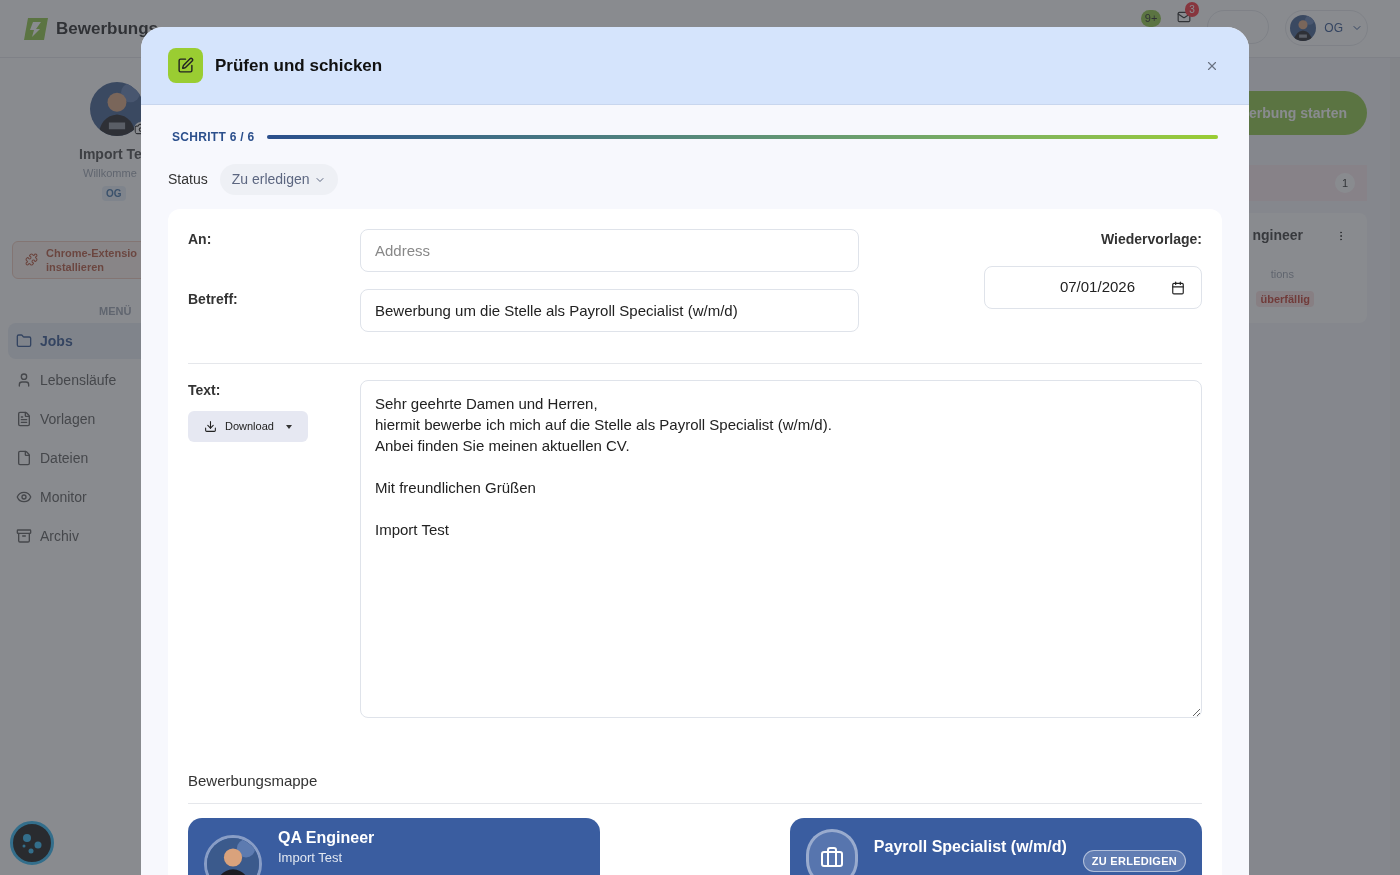  Describe the element at coordinates (970, 846) in the screenshot. I see `card-title: Payroll Specialist (w/m/d)` at that location.